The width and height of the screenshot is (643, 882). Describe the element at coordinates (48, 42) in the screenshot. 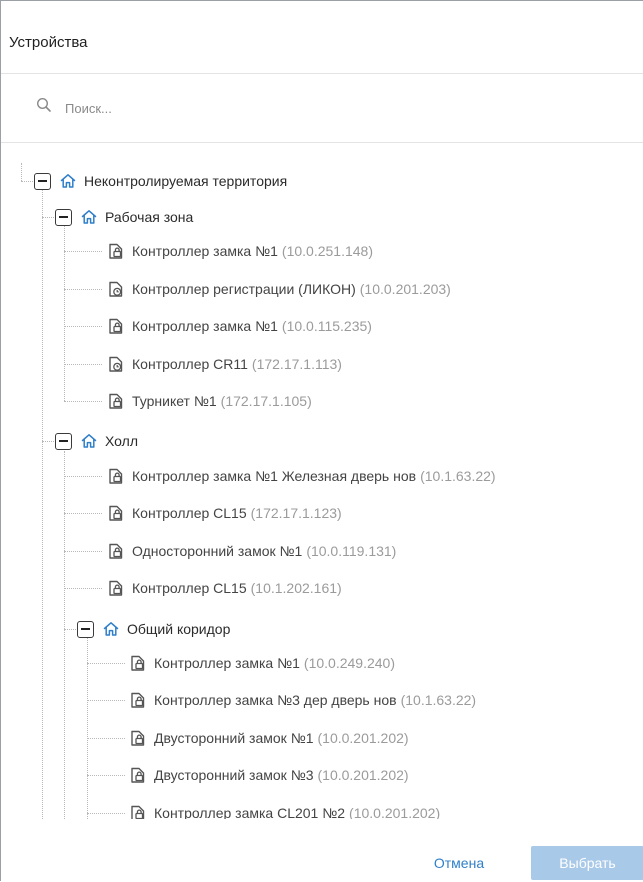

I see `dialog-title: Устройства` at that location.